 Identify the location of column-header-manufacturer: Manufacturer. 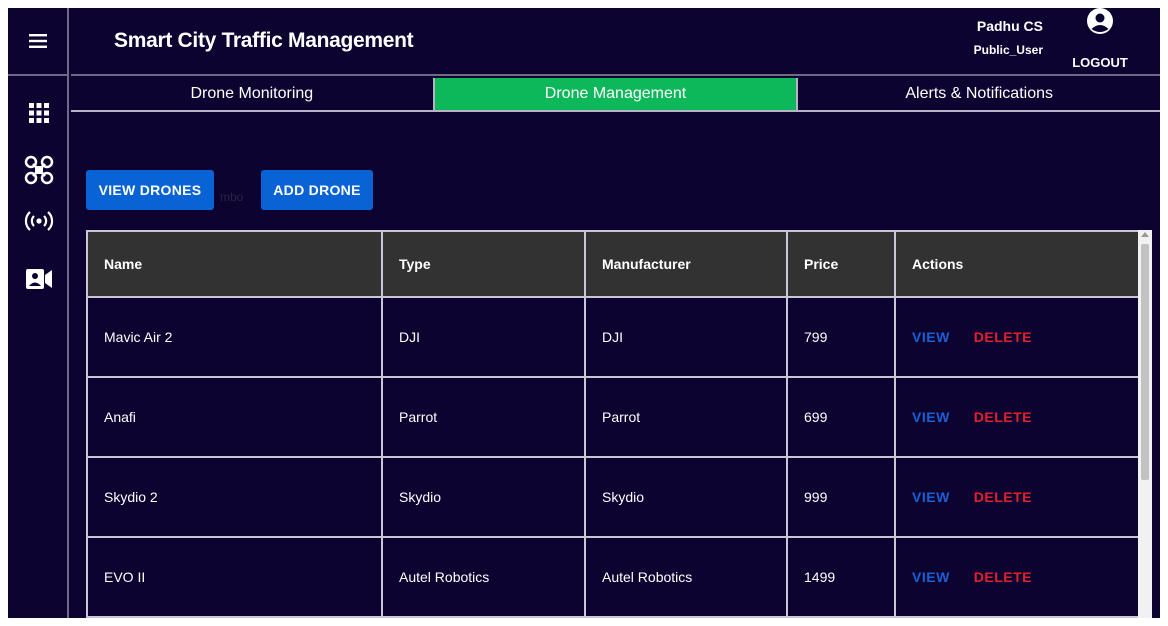
(686, 264).